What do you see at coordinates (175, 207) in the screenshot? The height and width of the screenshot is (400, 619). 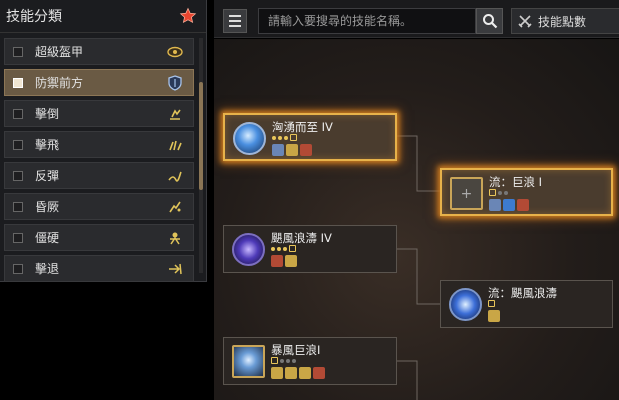 I see `stun-icon` at bounding box center [175, 207].